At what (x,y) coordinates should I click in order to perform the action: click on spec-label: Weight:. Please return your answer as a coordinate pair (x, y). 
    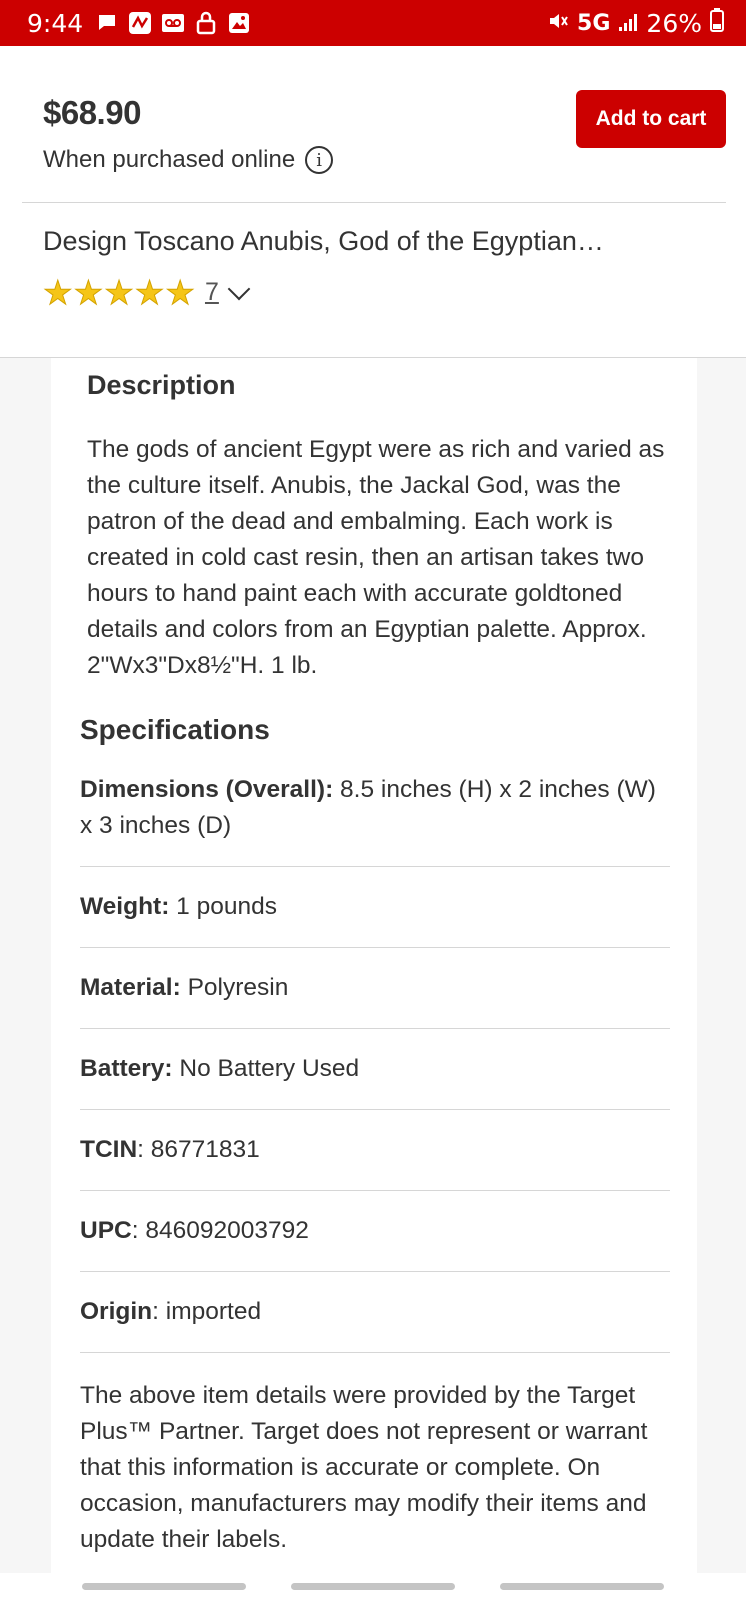
    Looking at the image, I should click on (125, 906).